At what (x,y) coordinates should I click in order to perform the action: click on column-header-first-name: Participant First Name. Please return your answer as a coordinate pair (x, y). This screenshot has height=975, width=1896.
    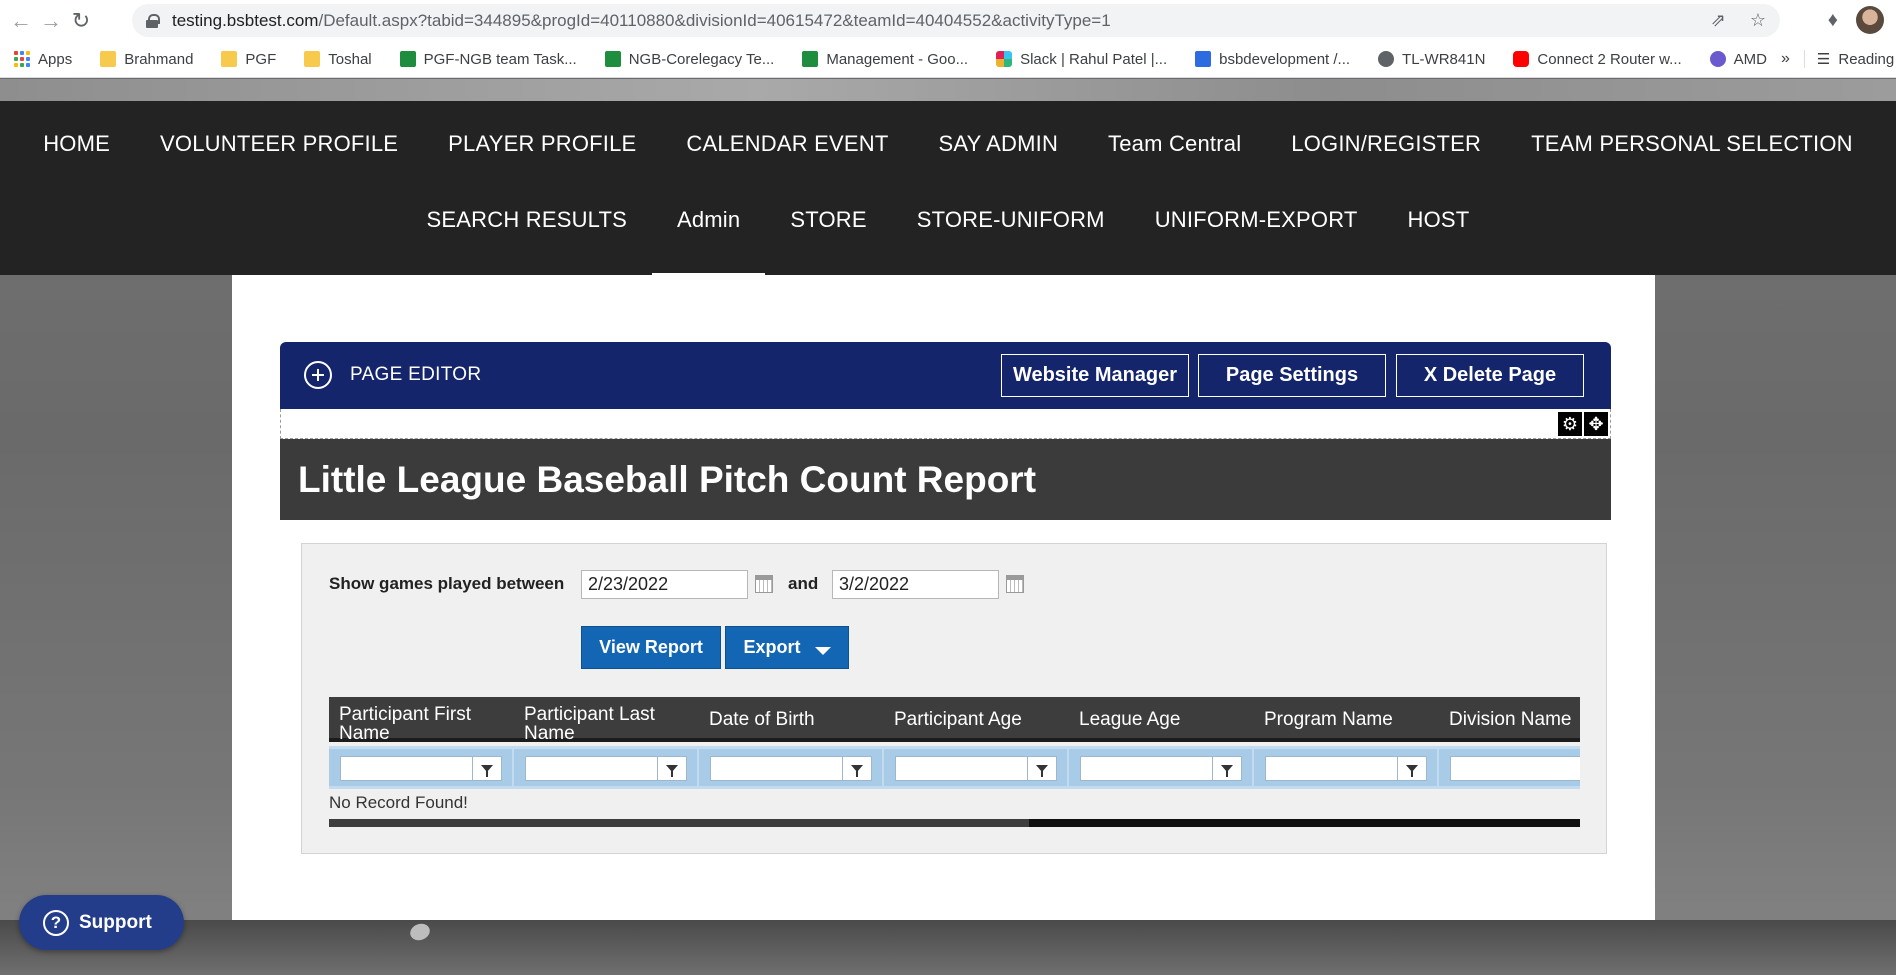
    Looking at the image, I should click on (421, 720).